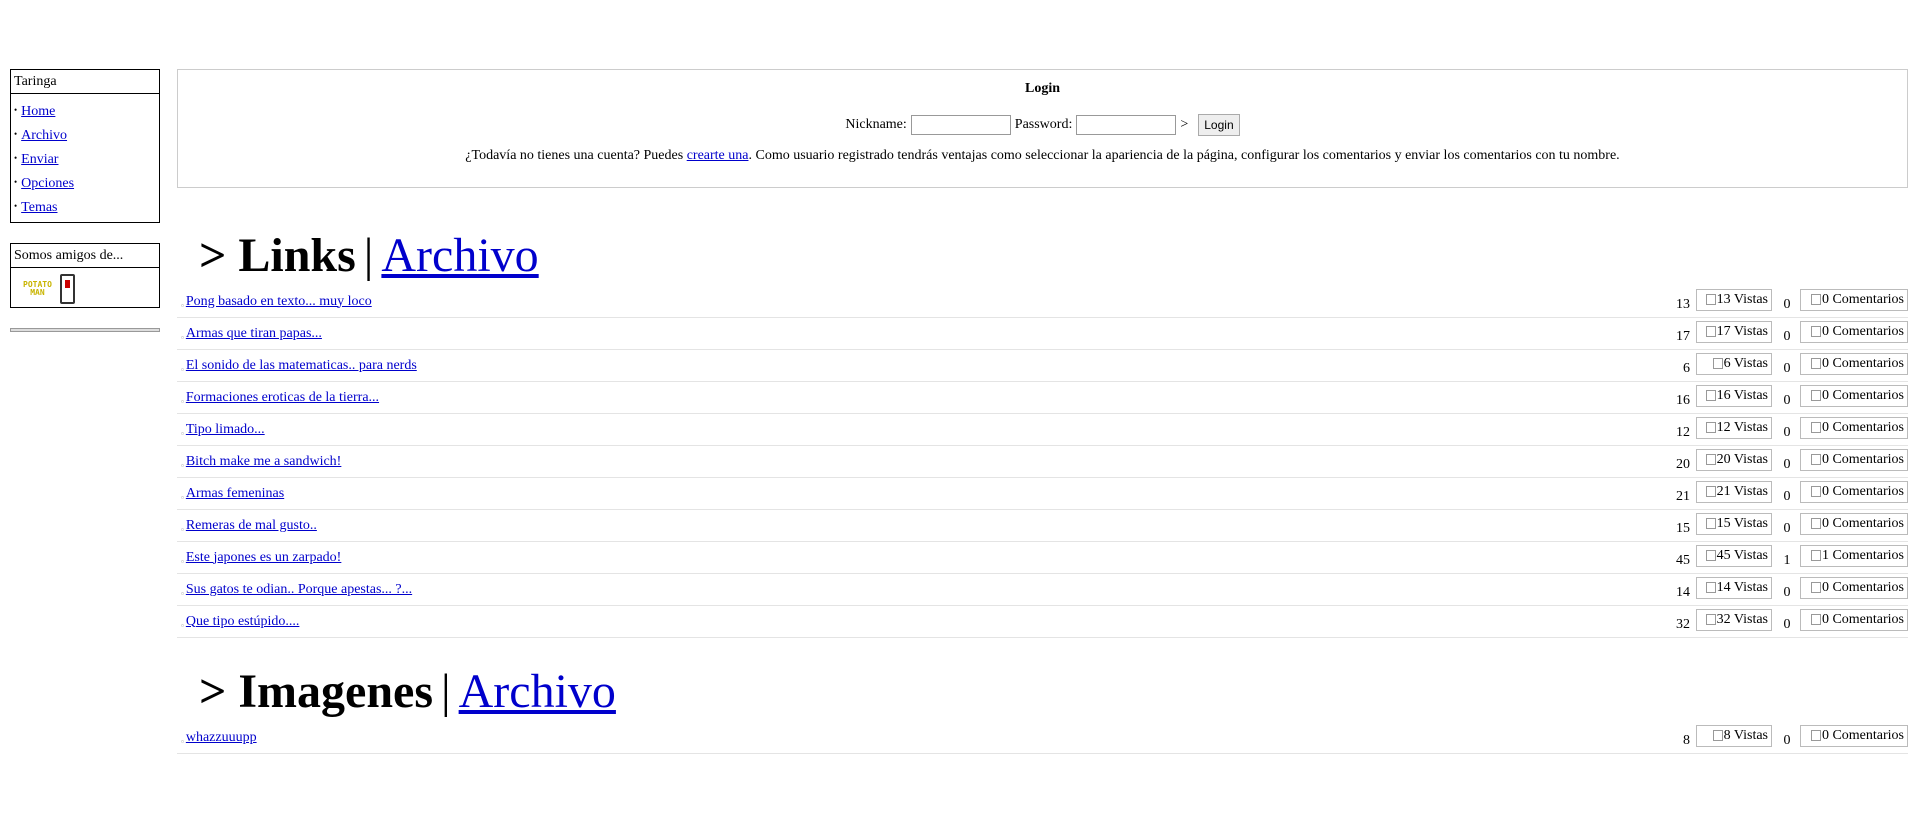  Describe the element at coordinates (297, 255) in the screenshot. I see `links-heading-title: Links` at that location.